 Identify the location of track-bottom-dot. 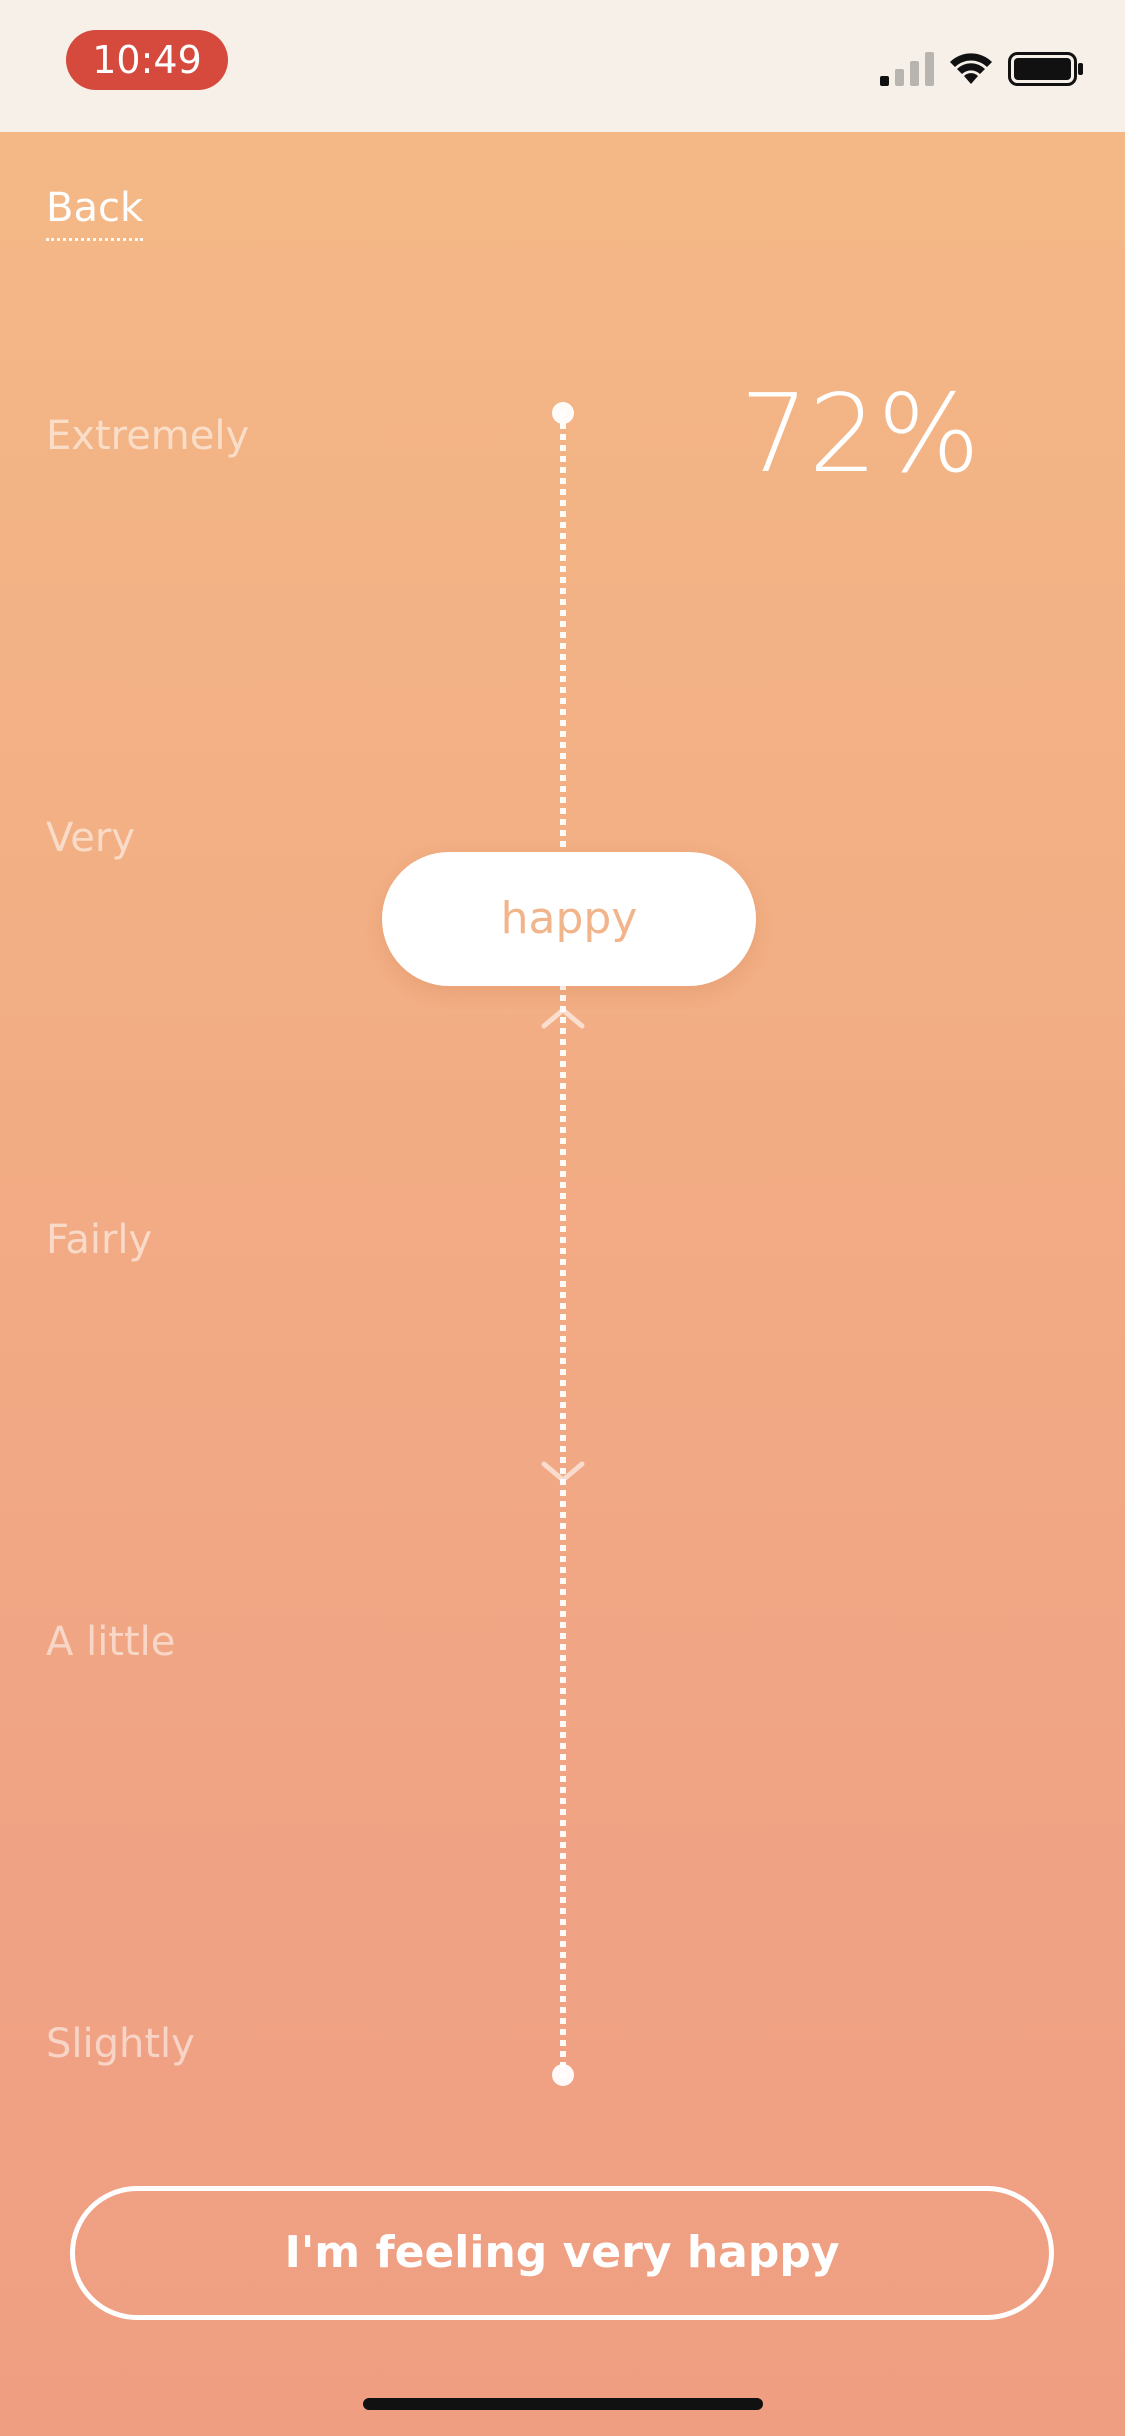
(563, 2075).